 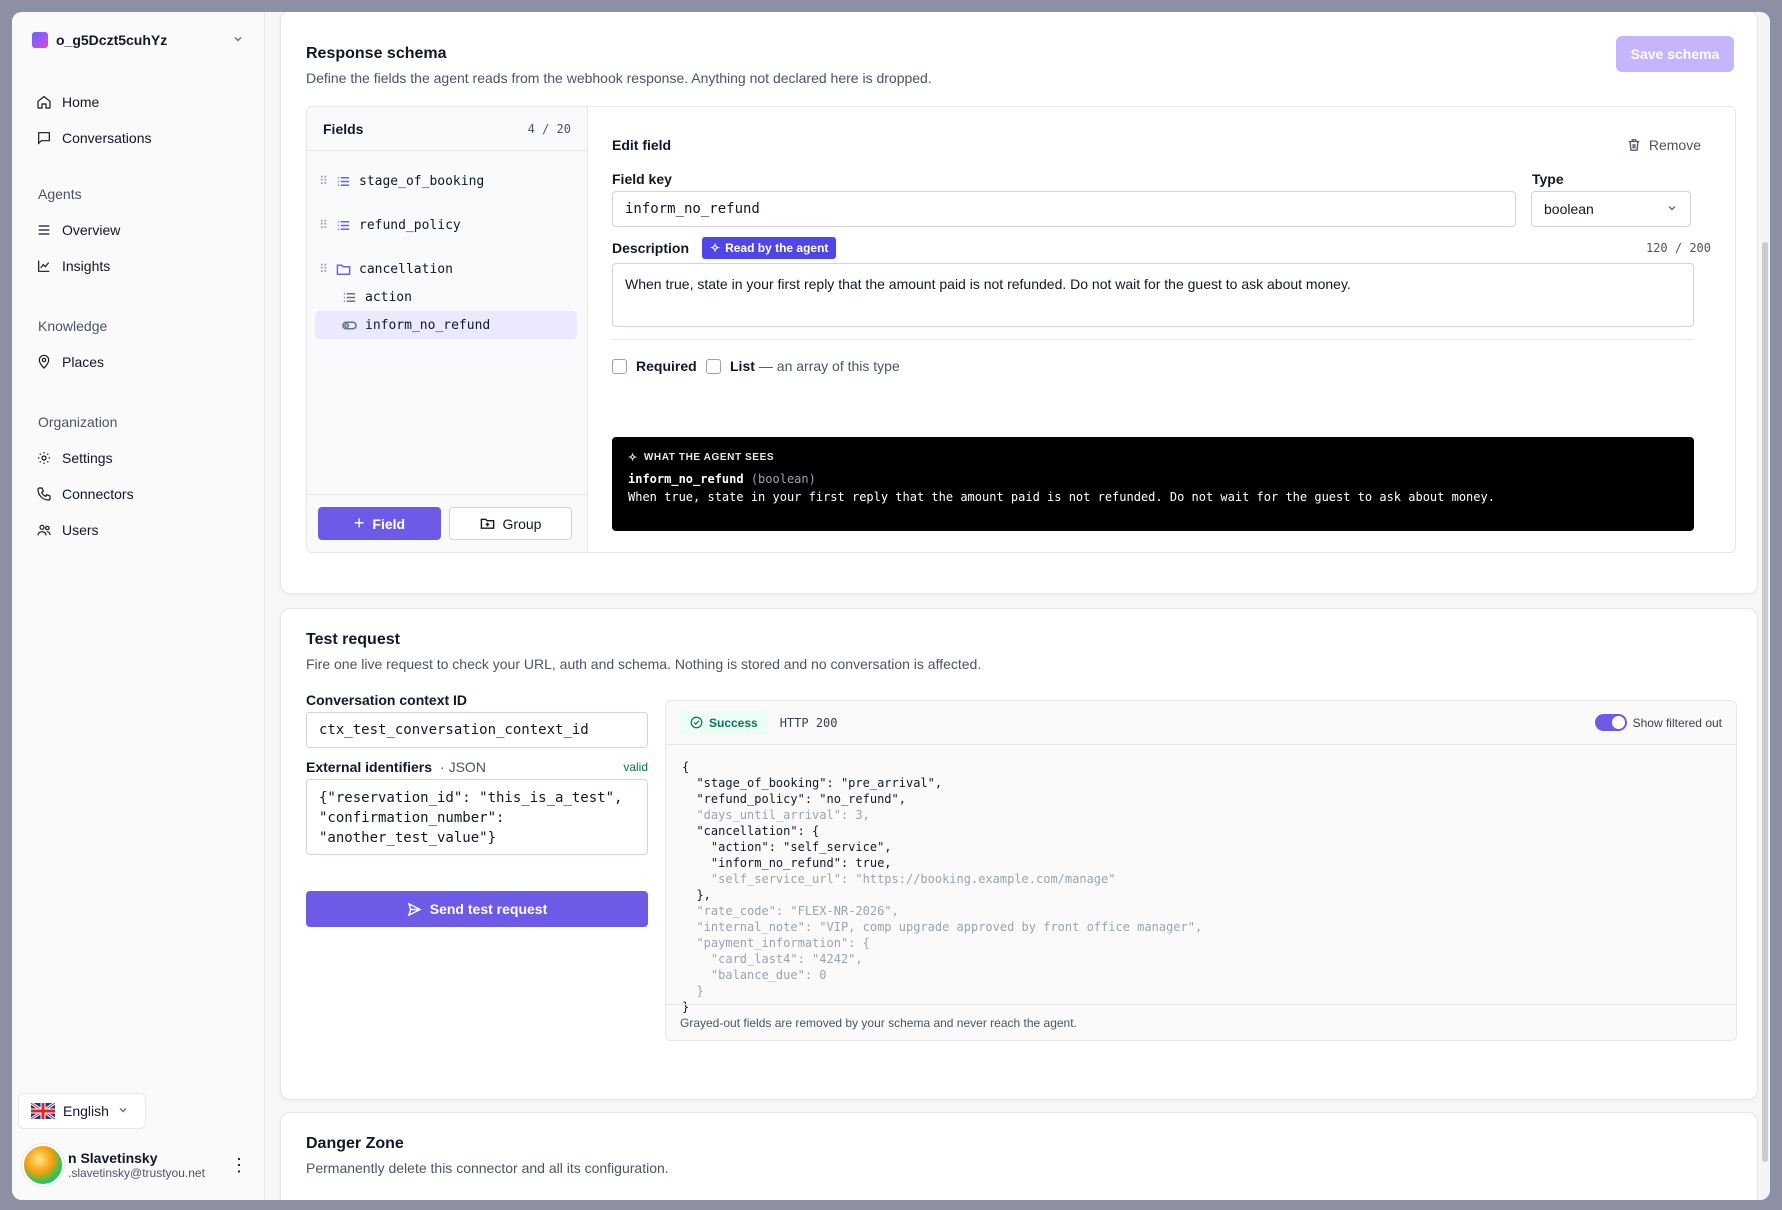 I want to click on sidebar-item-connectors: Connectors, so click(x=139, y=494).